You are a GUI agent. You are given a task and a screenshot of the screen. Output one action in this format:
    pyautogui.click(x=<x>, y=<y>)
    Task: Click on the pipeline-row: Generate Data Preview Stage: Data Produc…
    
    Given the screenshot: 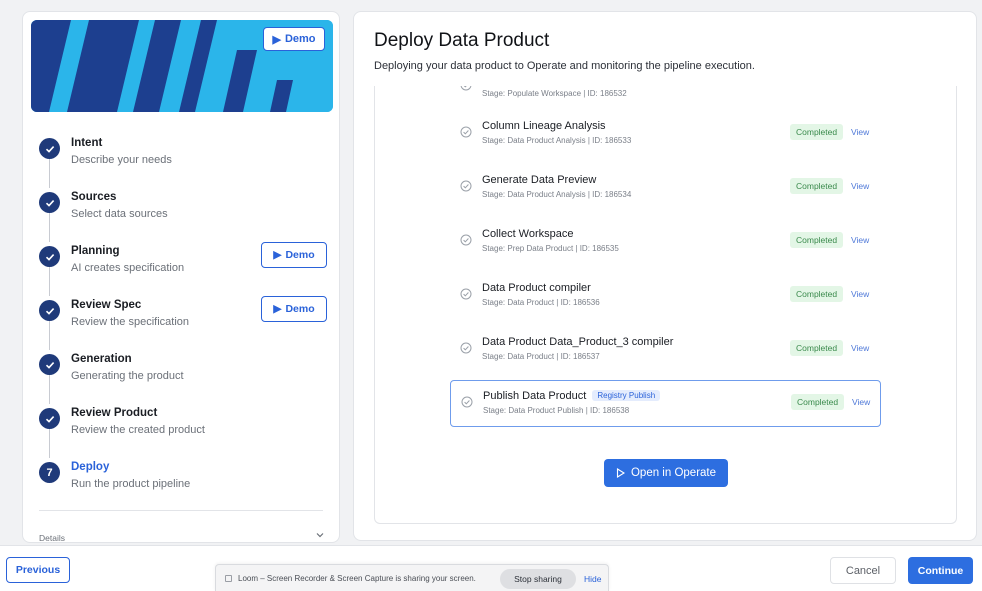 What is the action you would take?
    pyautogui.click(x=665, y=188)
    